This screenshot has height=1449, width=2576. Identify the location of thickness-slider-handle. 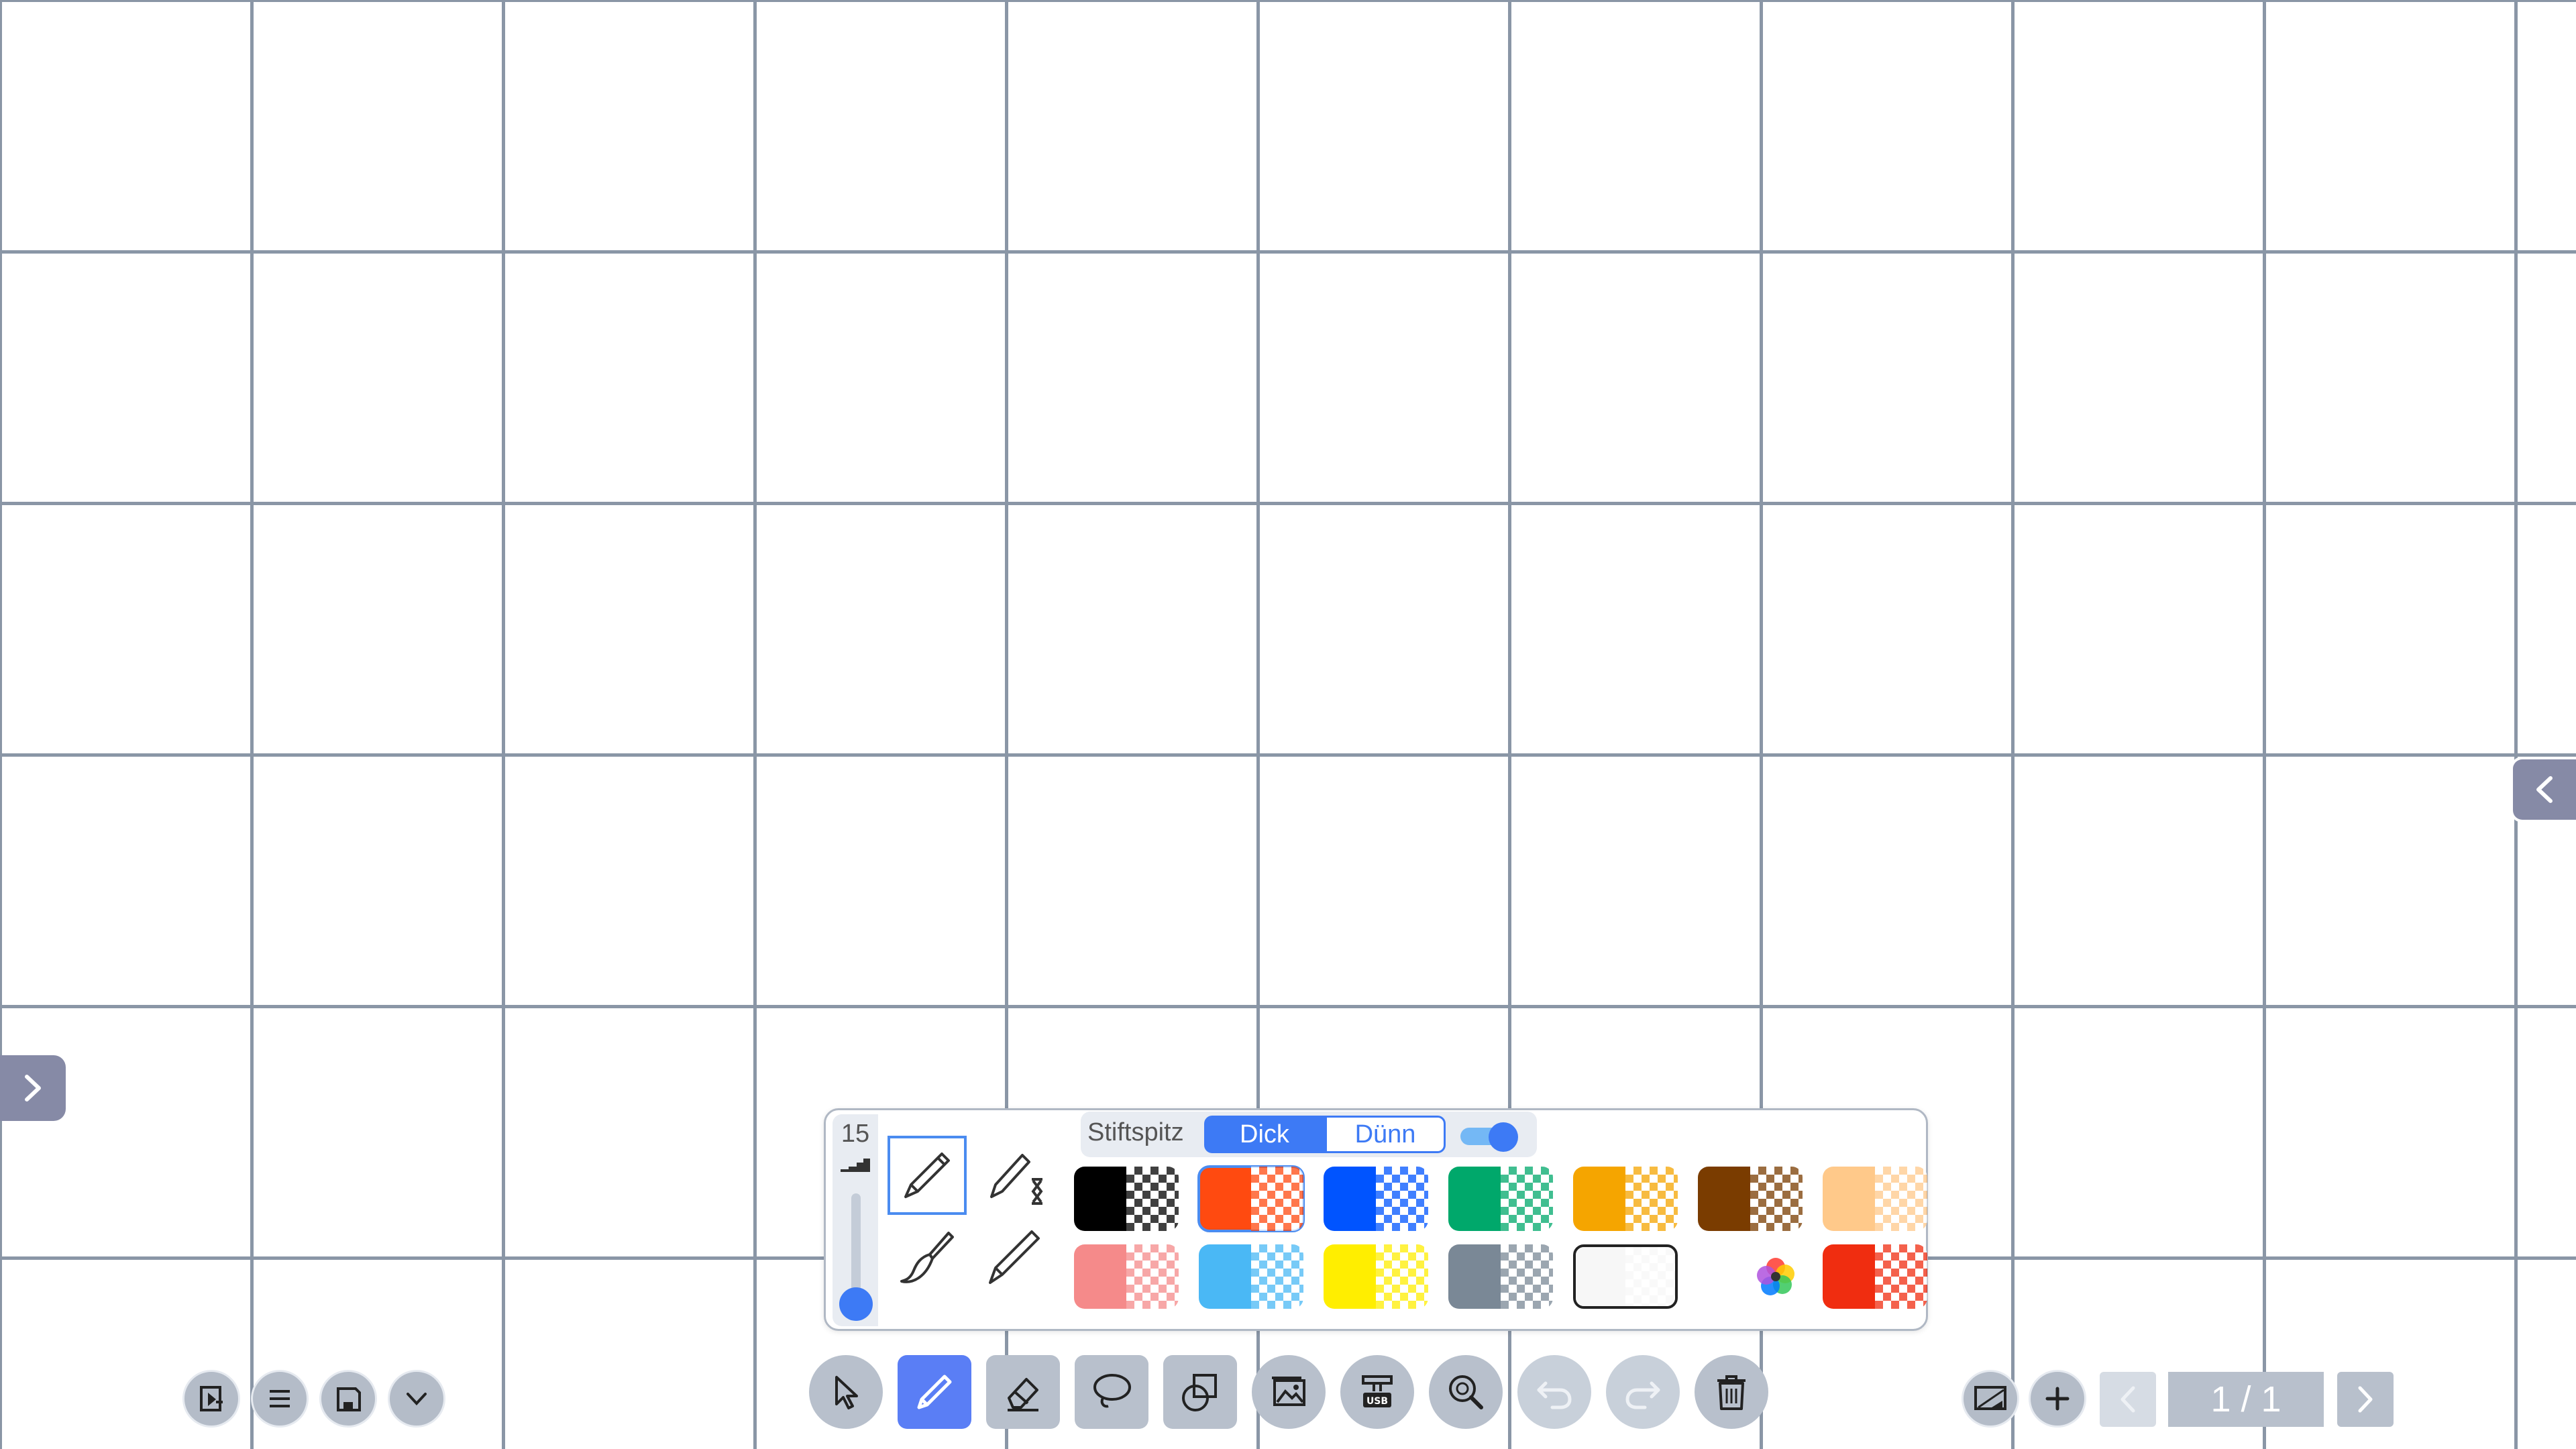
(856, 1304).